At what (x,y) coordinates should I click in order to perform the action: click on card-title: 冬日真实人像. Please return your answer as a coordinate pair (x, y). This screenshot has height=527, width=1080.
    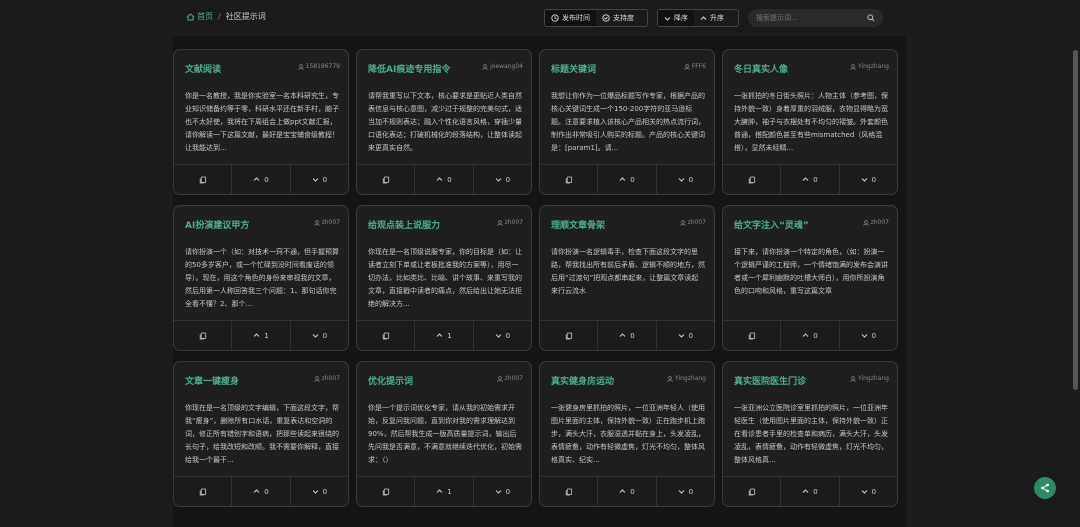
    Looking at the image, I should click on (761, 68).